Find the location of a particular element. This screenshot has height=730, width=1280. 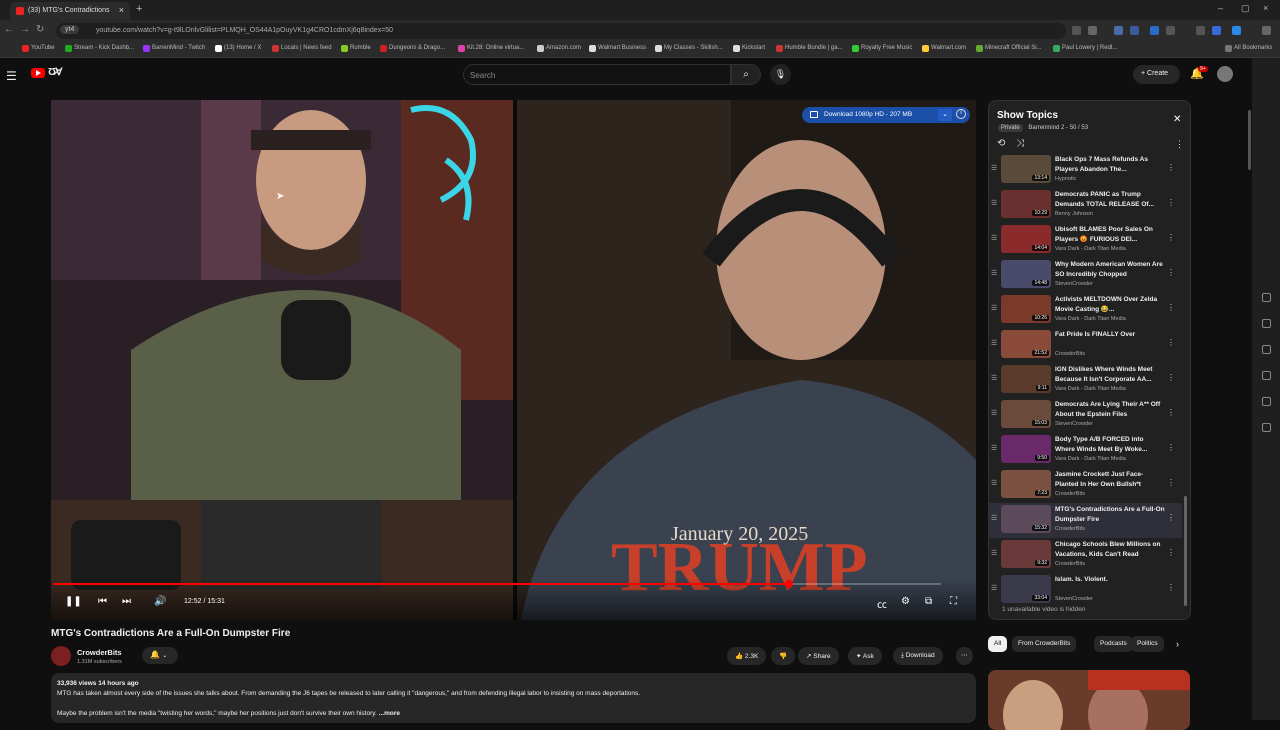

bookmark-item: Kickstart is located at coordinates (749, 48).